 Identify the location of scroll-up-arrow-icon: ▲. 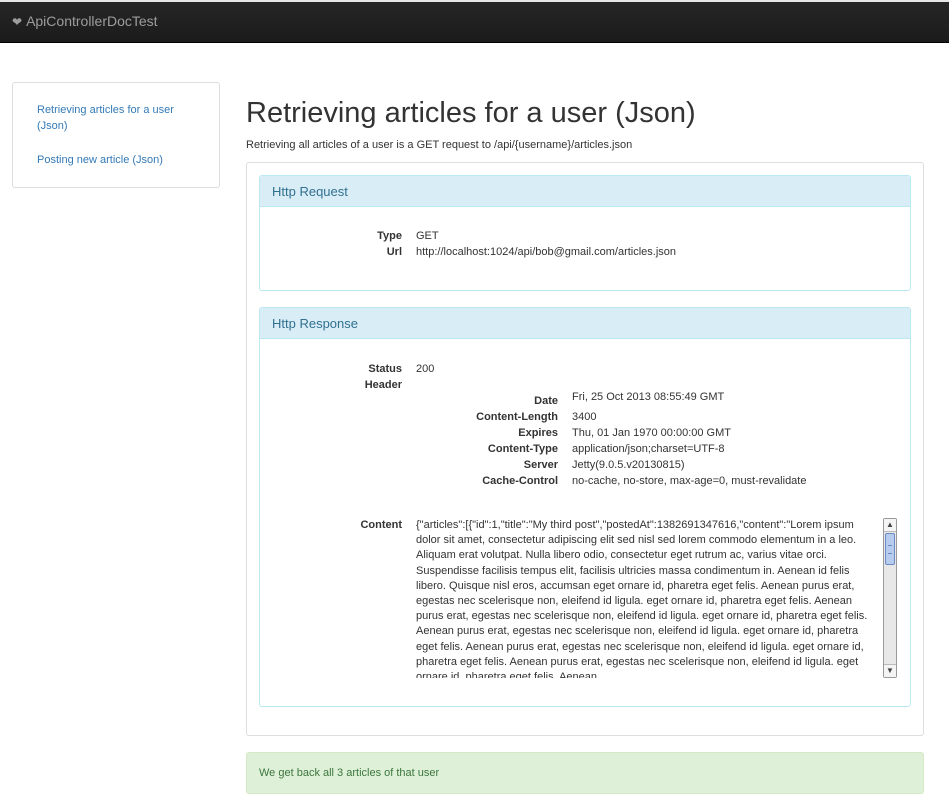
(890, 525).